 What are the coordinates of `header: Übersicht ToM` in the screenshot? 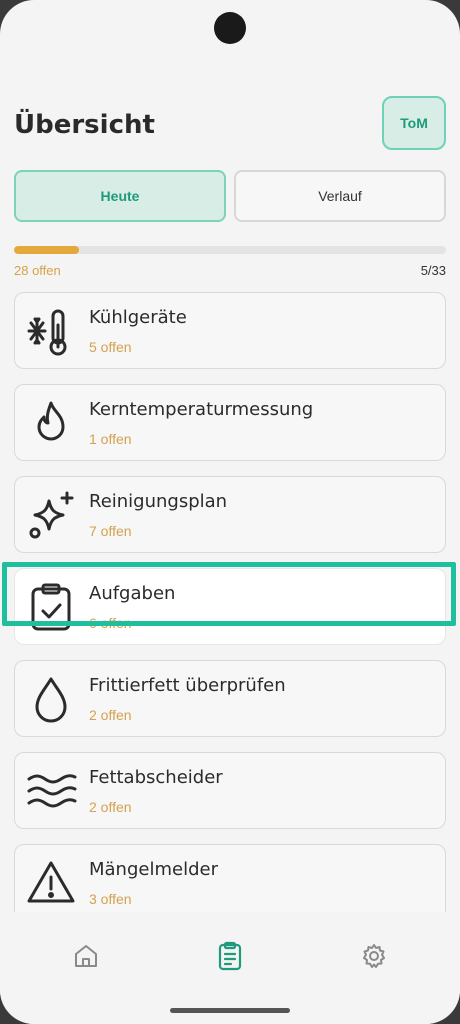 It's located at (230, 124).